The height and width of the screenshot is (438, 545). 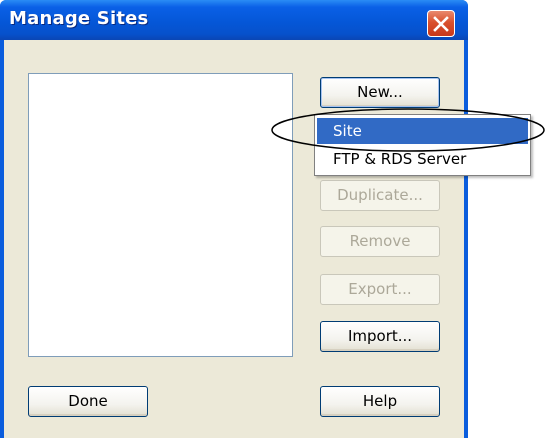 What do you see at coordinates (380, 241) in the screenshot?
I see `remove-button: Remove` at bounding box center [380, 241].